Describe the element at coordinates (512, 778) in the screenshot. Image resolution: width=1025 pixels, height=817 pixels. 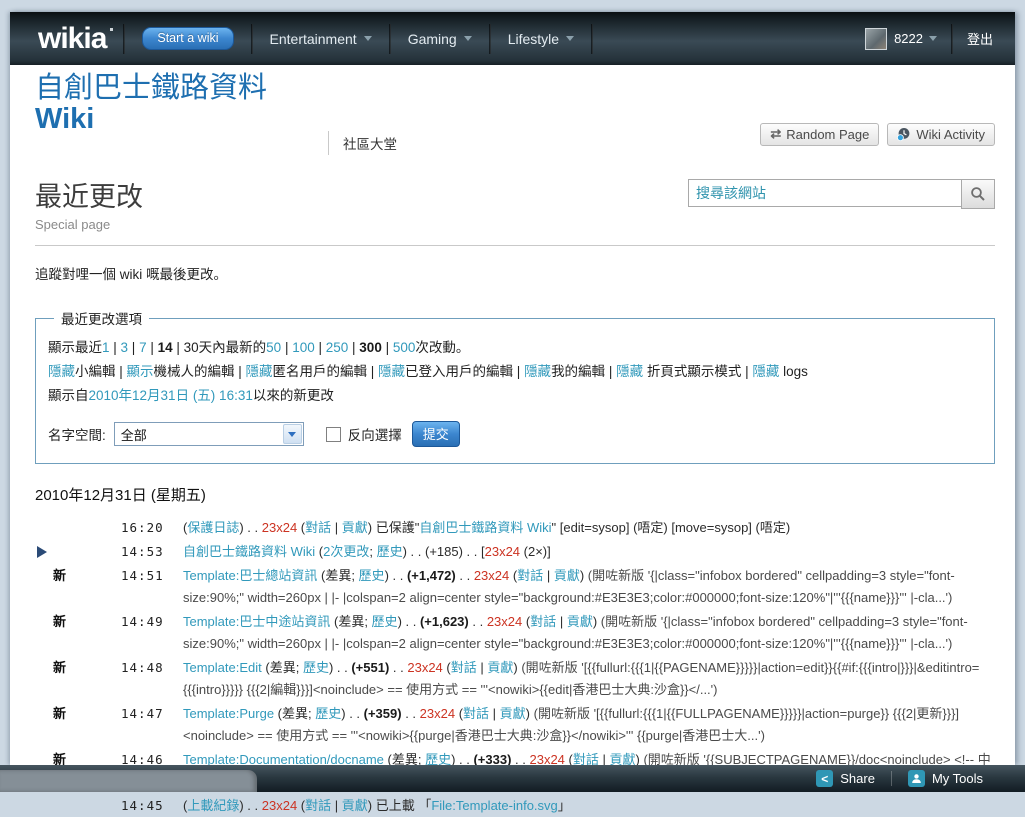
I see `bottom-toolbar: < Share My Tools` at that location.